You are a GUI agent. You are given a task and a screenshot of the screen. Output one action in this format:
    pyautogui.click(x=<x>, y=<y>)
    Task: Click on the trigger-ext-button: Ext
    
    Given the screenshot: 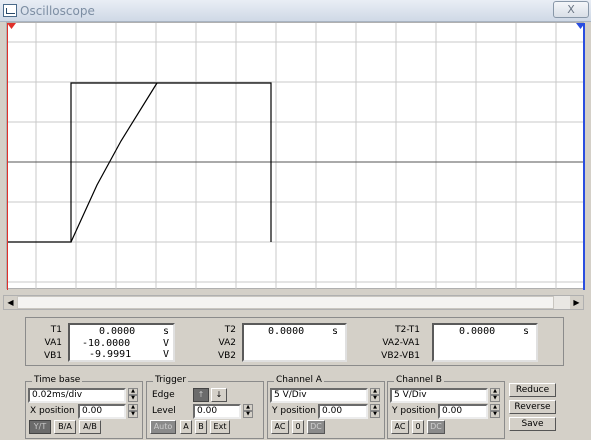 What is the action you would take?
    pyautogui.click(x=220, y=427)
    